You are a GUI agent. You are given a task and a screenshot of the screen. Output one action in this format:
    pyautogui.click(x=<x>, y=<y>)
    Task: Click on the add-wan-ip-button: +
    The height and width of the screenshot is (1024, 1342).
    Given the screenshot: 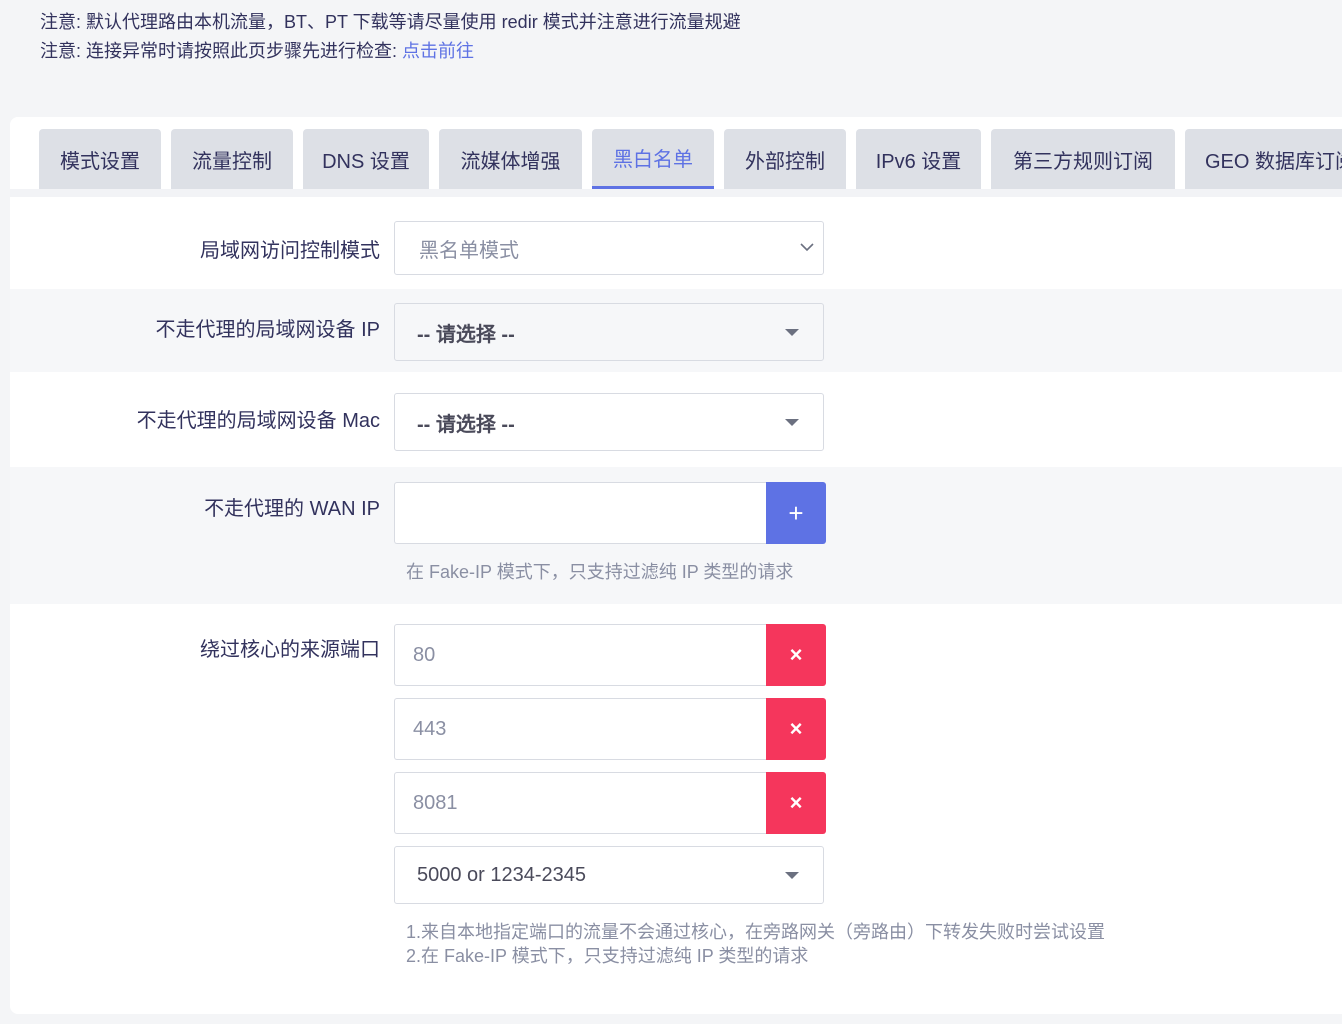 What is the action you would take?
    pyautogui.click(x=796, y=513)
    